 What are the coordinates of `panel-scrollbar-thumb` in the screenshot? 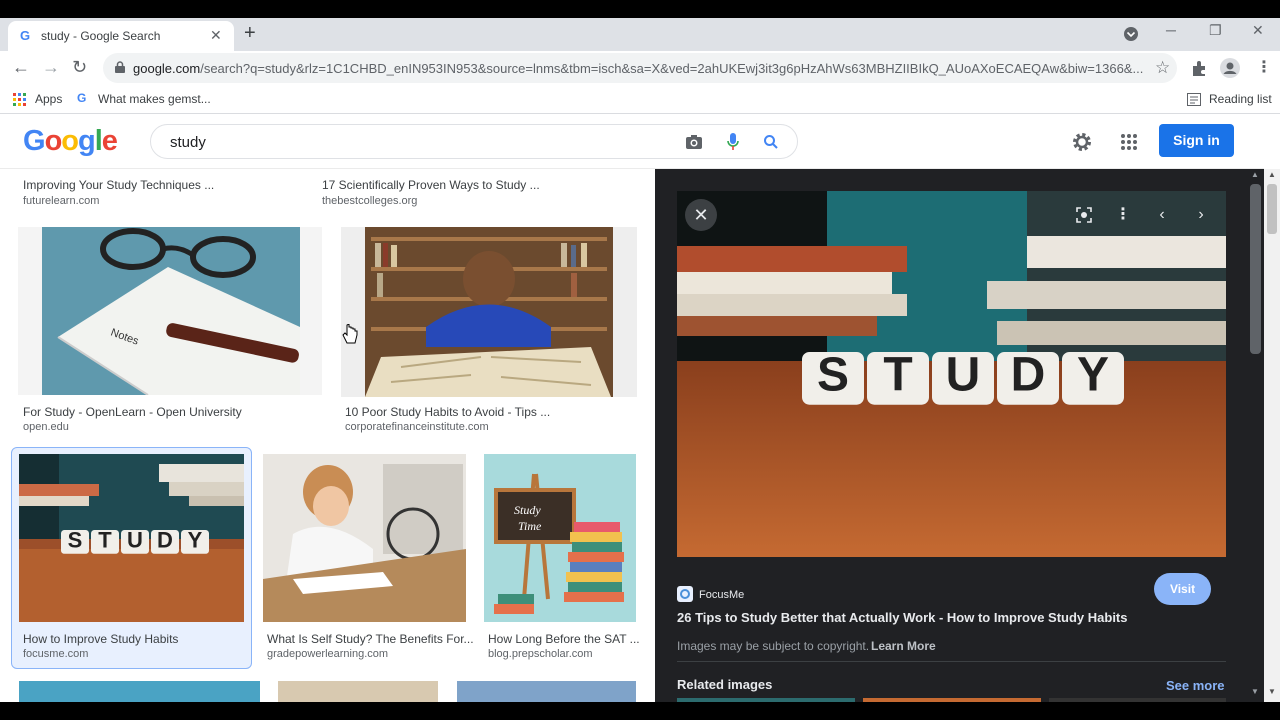 It's located at (1255, 269).